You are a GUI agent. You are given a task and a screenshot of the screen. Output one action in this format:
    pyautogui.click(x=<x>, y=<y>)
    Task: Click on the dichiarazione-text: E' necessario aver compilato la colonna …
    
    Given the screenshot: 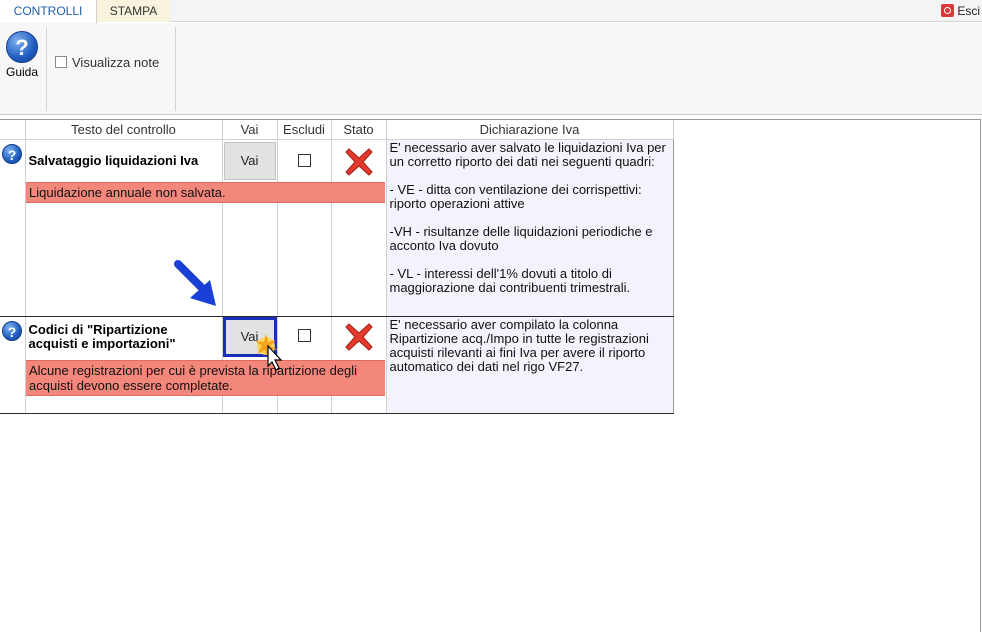 What is the action you would take?
    pyautogui.click(x=519, y=345)
    